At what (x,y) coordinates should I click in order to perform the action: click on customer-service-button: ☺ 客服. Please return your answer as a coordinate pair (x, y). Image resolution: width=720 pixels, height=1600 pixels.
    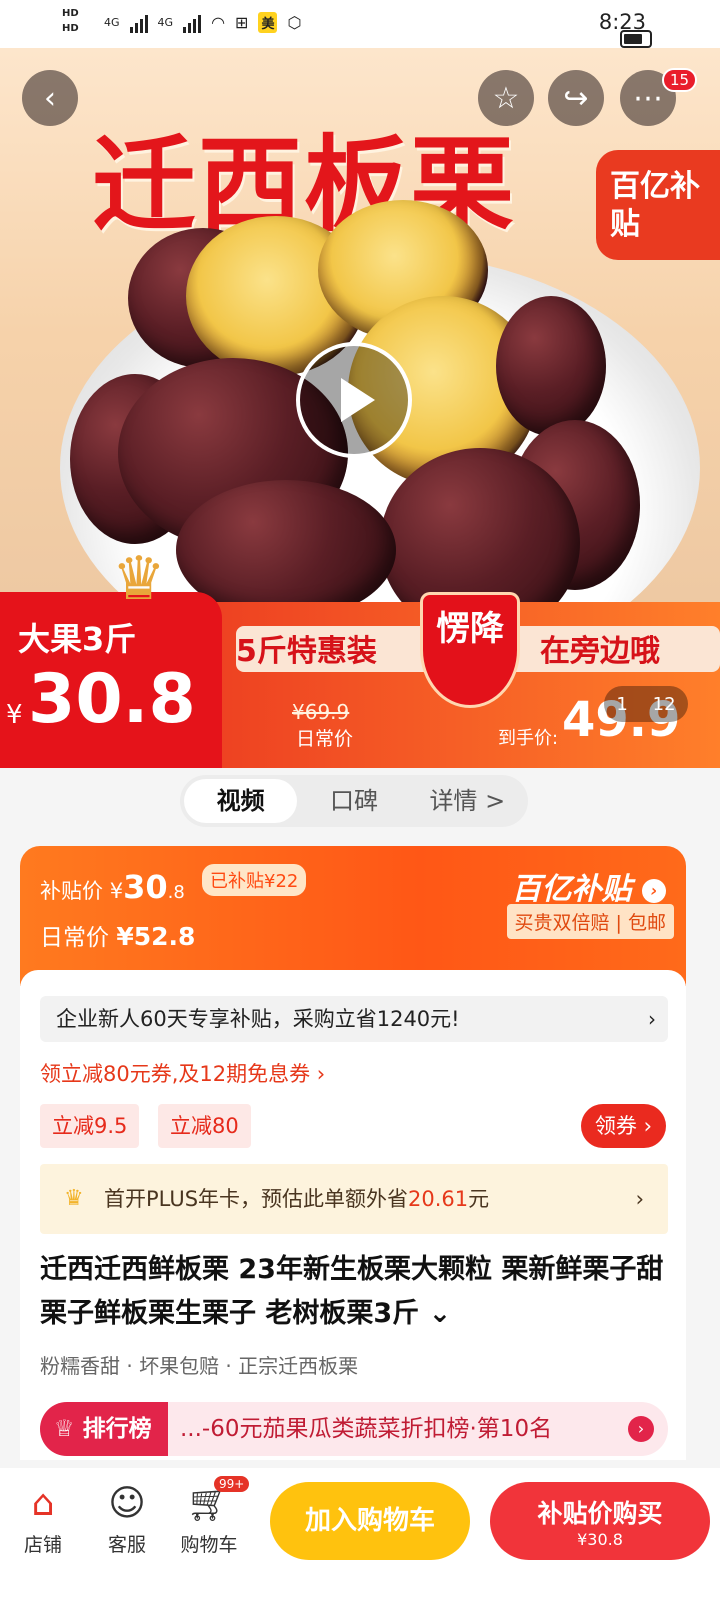
    Looking at the image, I should click on (127, 1517).